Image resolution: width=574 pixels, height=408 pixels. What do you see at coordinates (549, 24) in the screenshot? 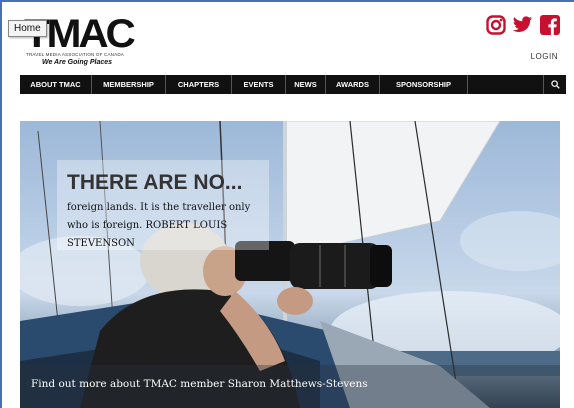
I see `facebook-icon` at bounding box center [549, 24].